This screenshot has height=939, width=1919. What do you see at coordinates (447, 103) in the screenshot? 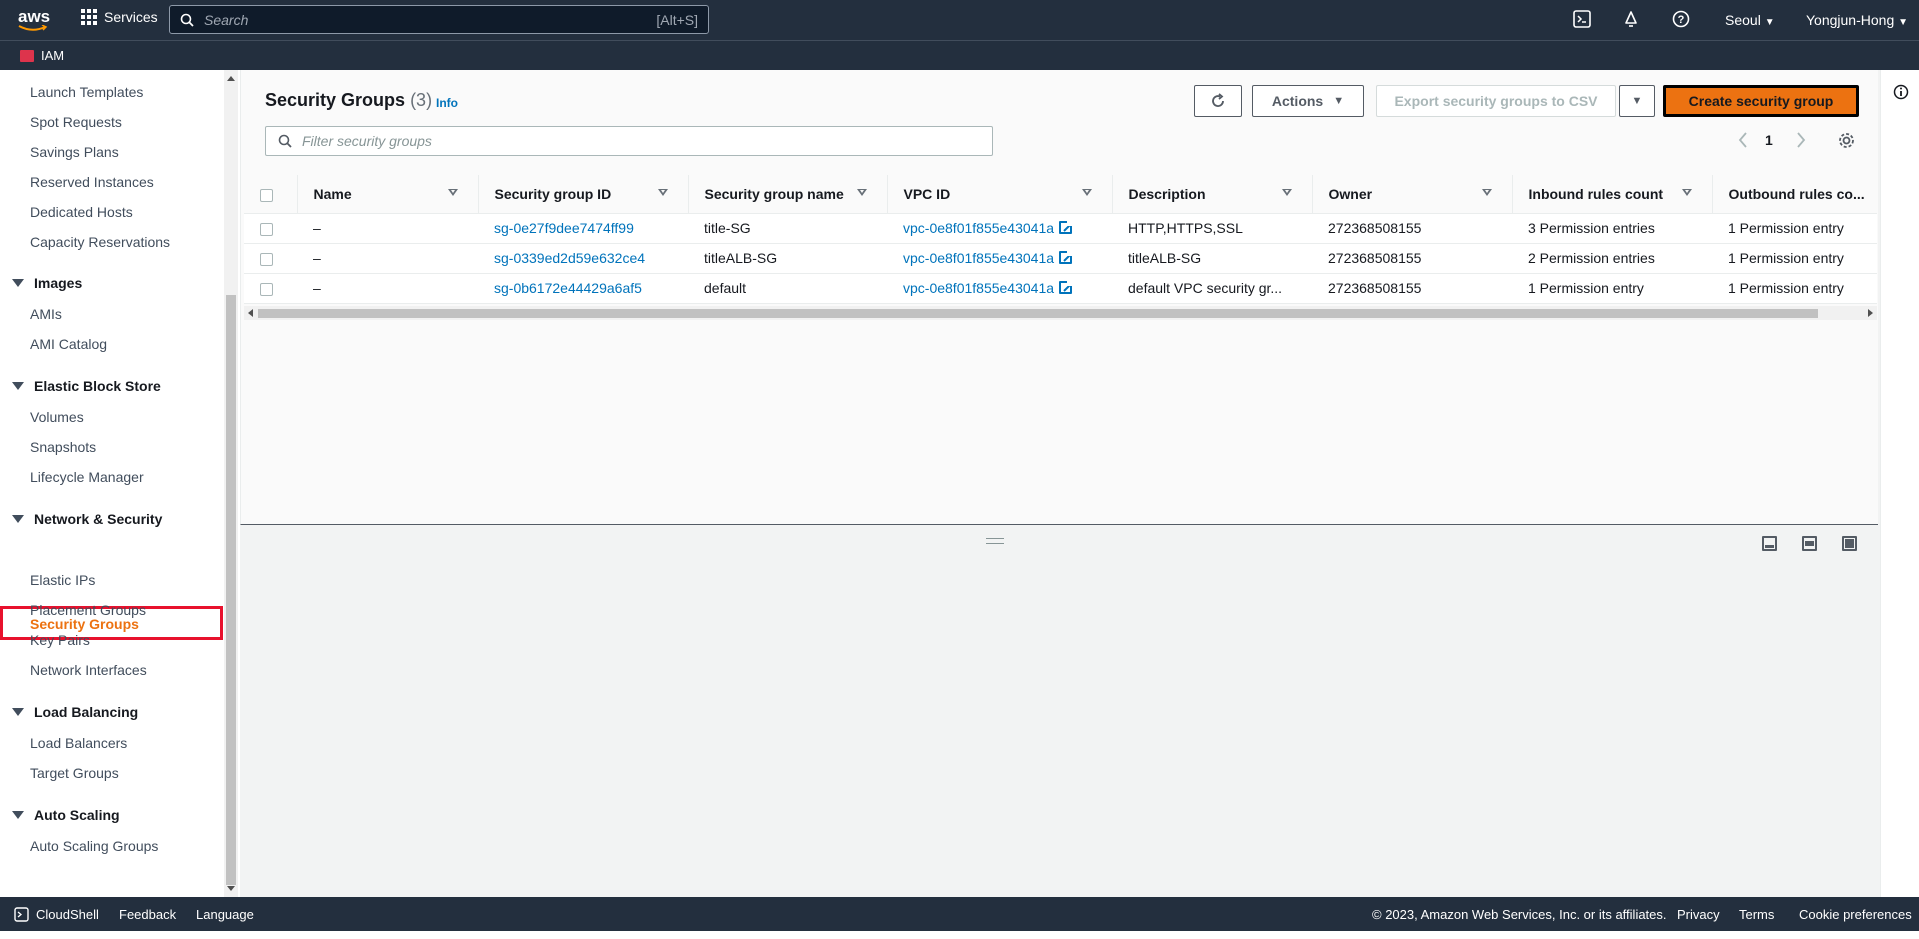
I see `info-link: Info` at bounding box center [447, 103].